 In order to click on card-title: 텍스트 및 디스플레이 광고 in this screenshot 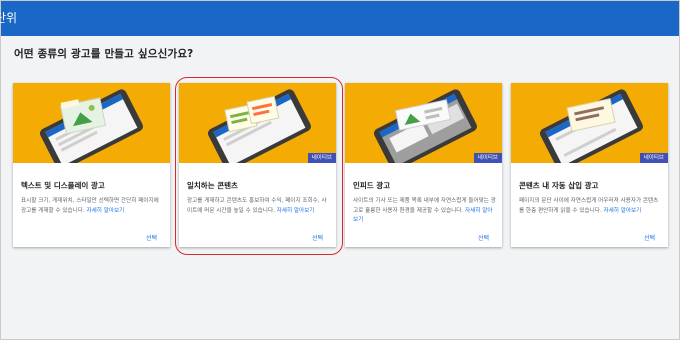, I will do `click(63, 185)`.